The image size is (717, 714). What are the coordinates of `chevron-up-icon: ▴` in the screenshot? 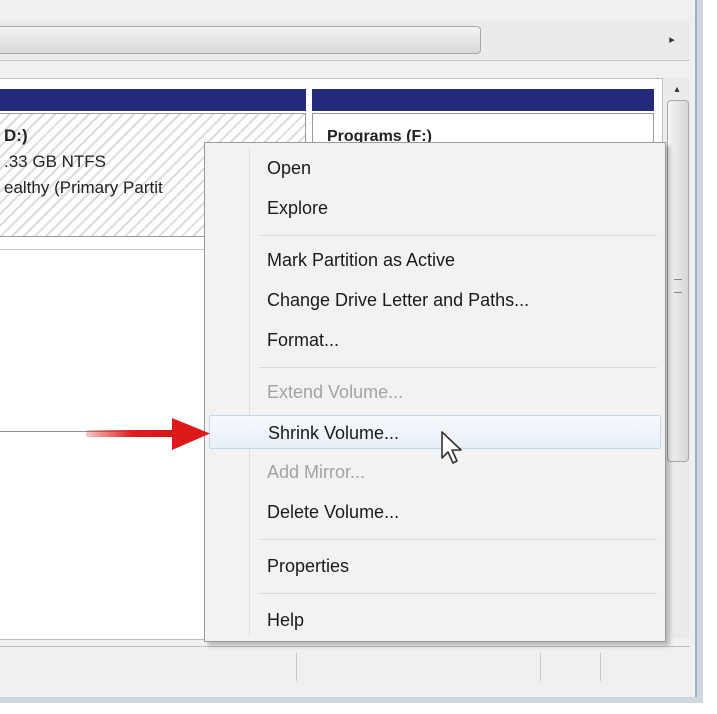 It's located at (677, 89).